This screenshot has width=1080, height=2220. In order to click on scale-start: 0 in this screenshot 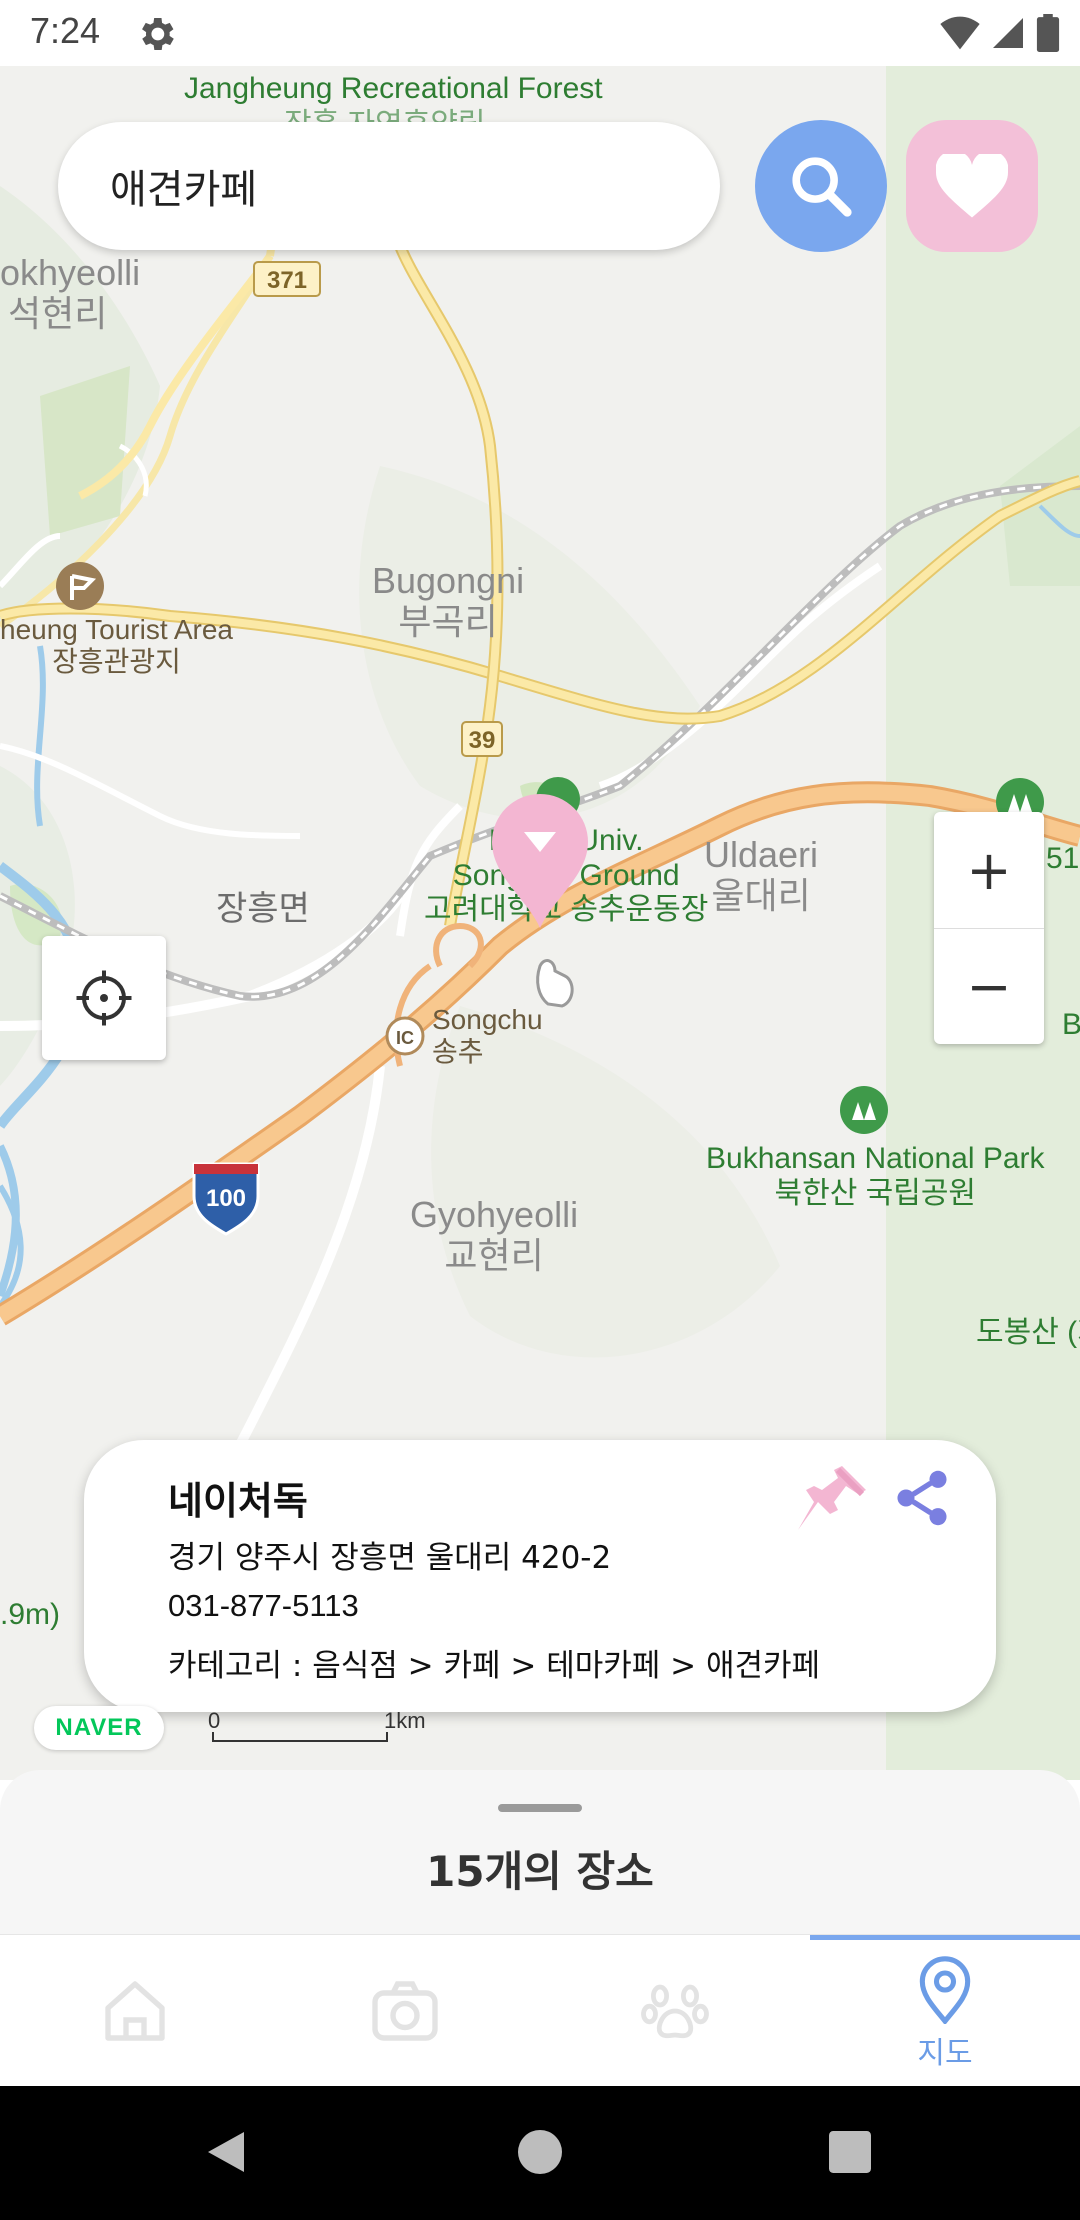, I will do `click(214, 1720)`.